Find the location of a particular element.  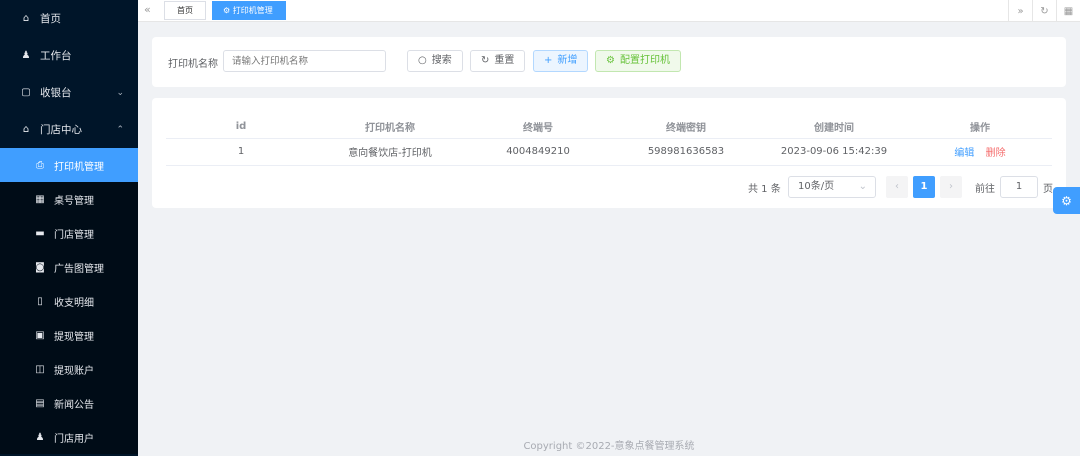

goto-label: 前往 is located at coordinates (985, 189).